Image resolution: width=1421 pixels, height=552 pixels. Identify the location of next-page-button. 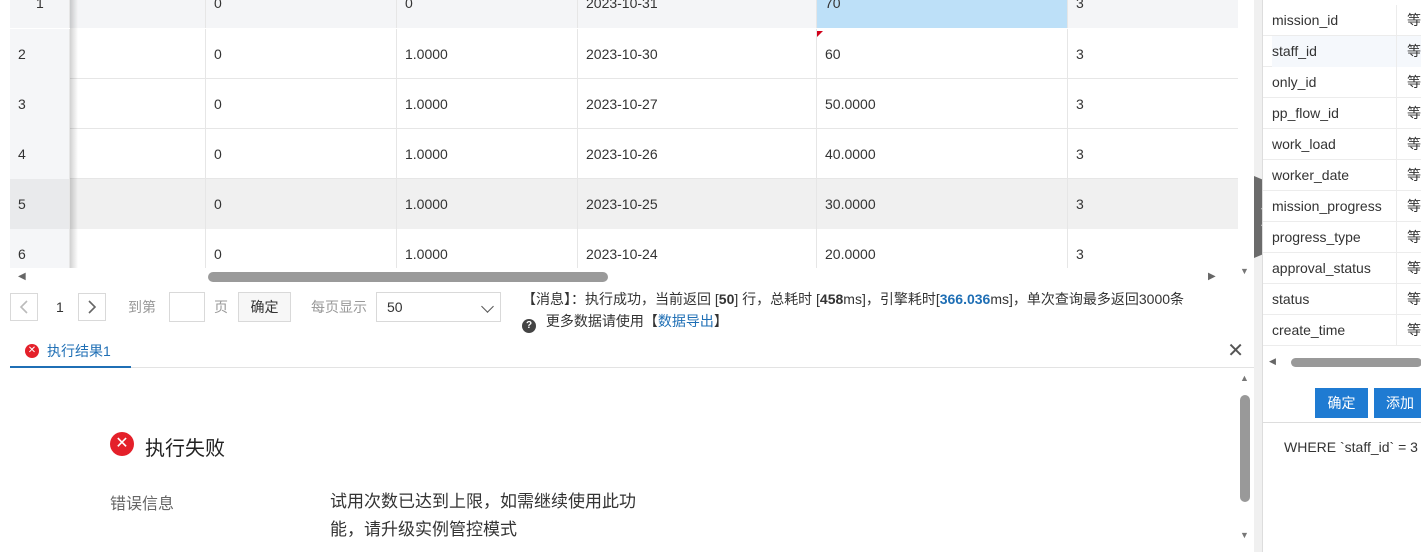
(92, 307).